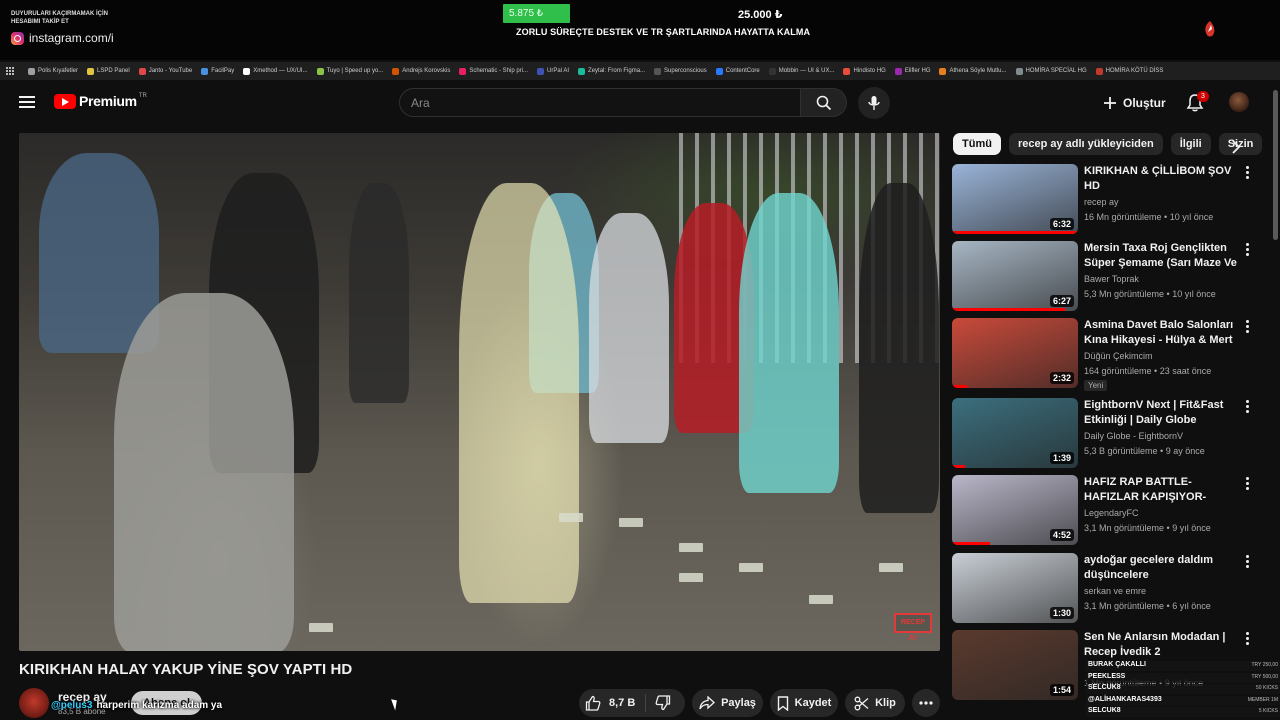 This screenshot has width=1280, height=720. What do you see at coordinates (1118, 356) in the screenshot?
I see `recommendation-channel: Düğün Çekimcim` at bounding box center [1118, 356].